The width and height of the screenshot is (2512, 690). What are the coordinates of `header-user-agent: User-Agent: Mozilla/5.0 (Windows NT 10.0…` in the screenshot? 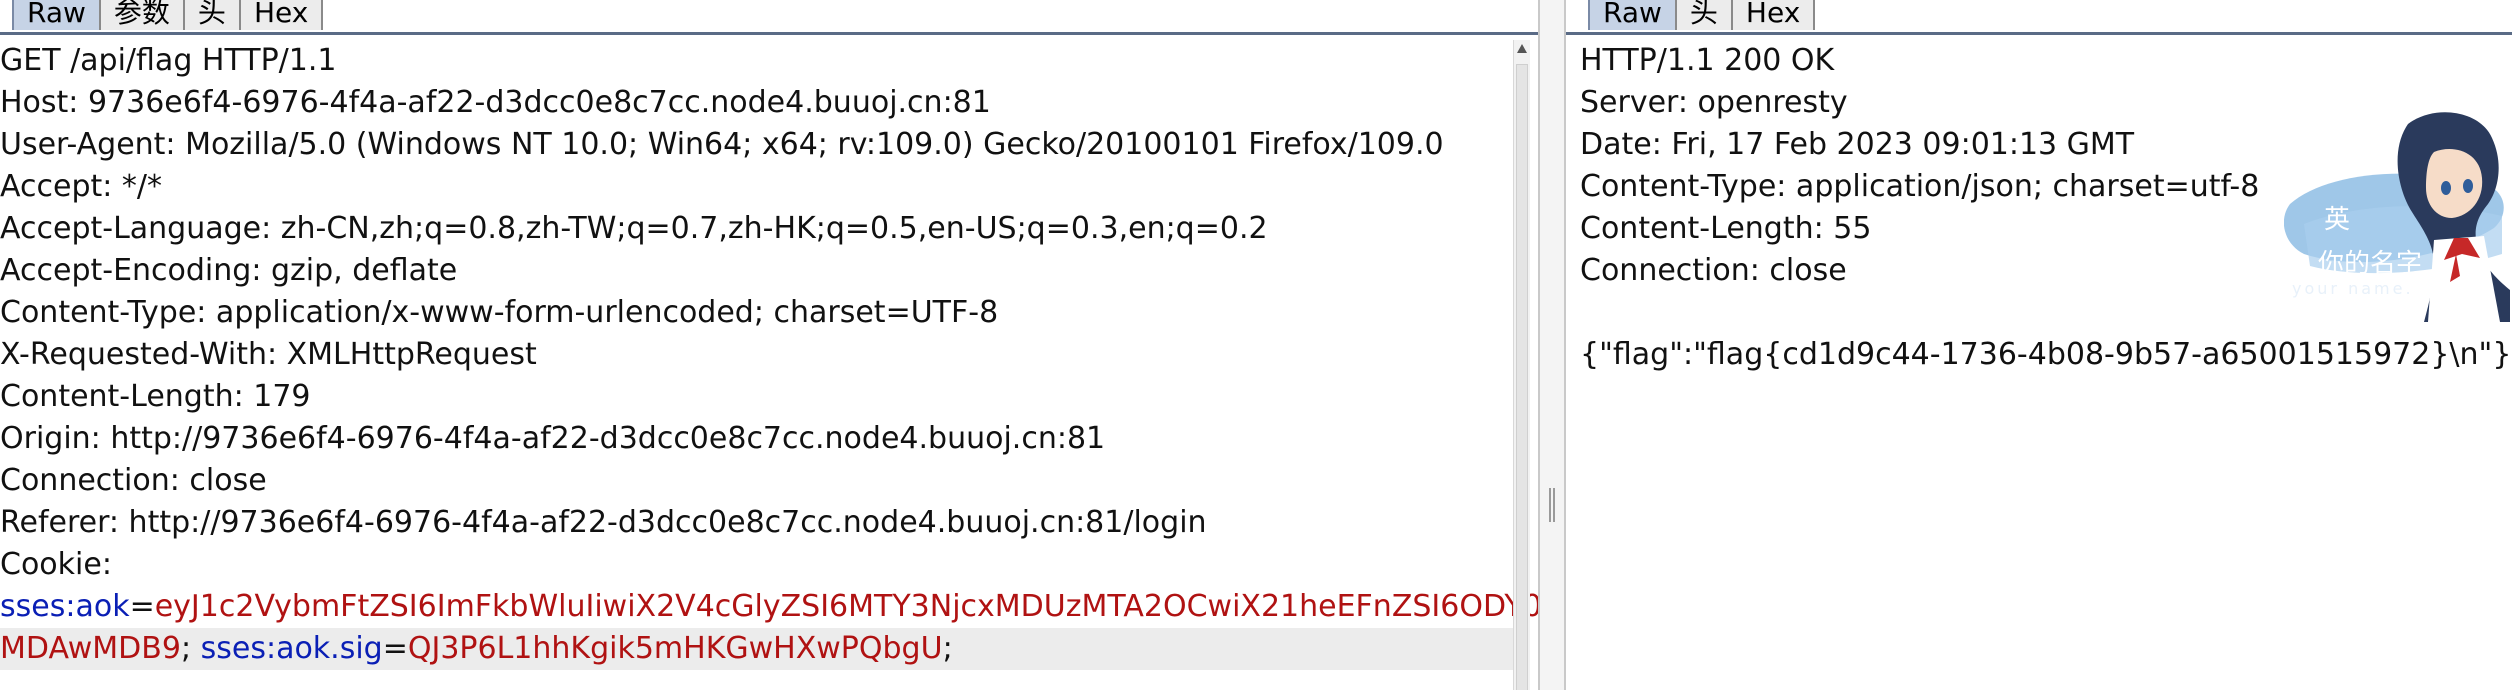 It's located at (722, 144).